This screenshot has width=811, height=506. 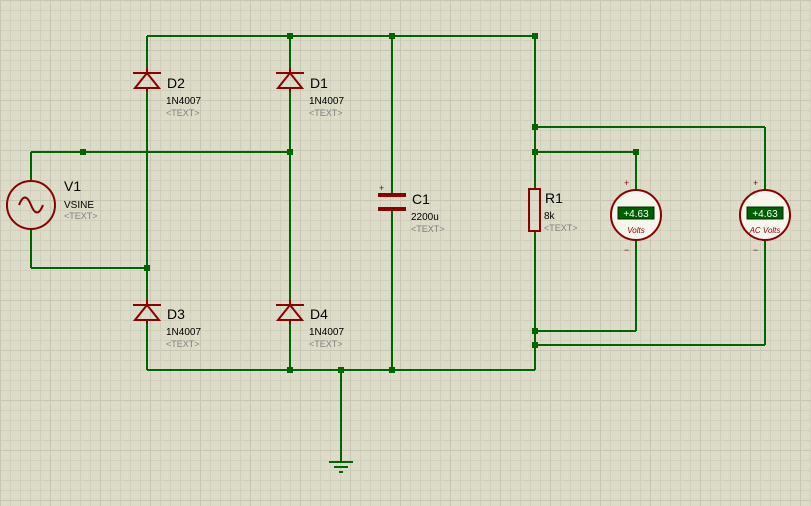 I want to click on ground-symbol, so click(x=341, y=467).